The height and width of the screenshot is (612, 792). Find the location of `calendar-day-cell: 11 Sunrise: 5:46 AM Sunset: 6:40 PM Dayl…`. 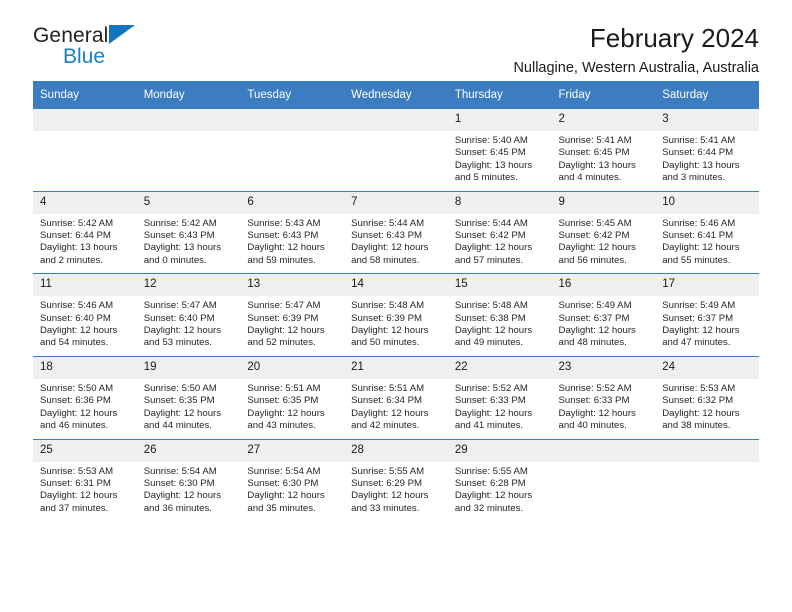

calendar-day-cell: 11 Sunrise: 5:46 AM Sunset: 6:40 PM Dayl… is located at coordinates (85, 315).